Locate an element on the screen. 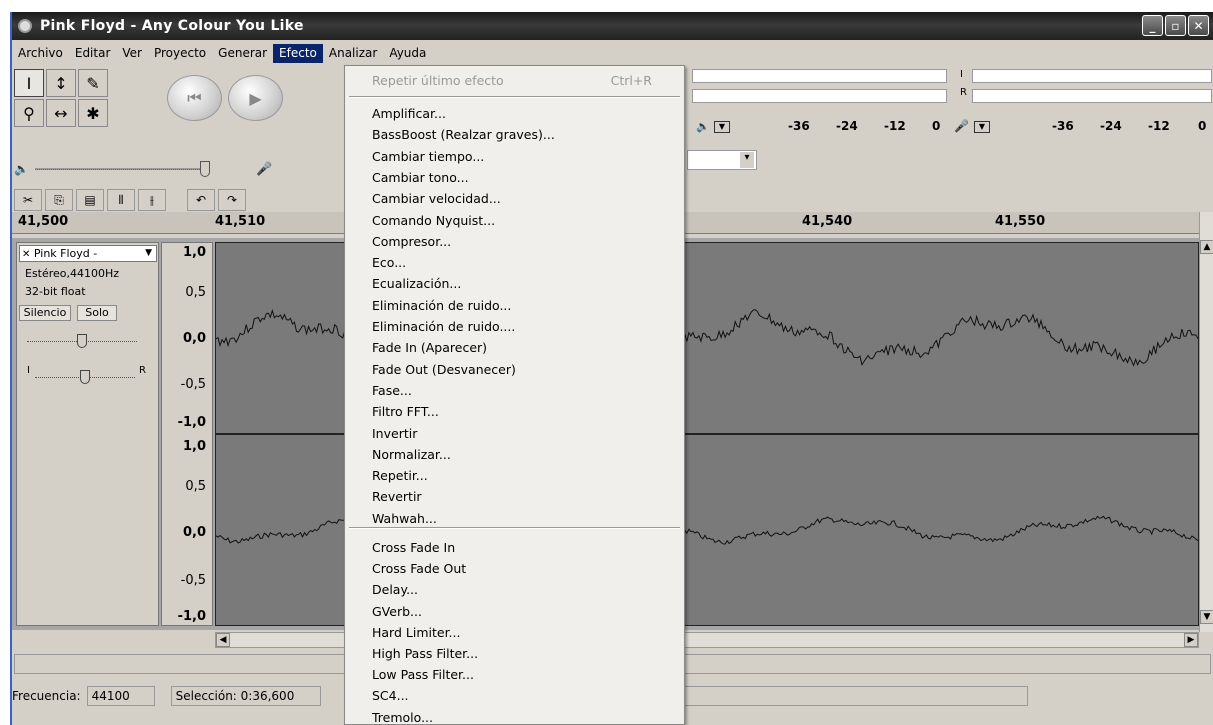 The height and width of the screenshot is (725, 1213). menu-item-effect: Cross Fade Out is located at coordinates (419, 568).